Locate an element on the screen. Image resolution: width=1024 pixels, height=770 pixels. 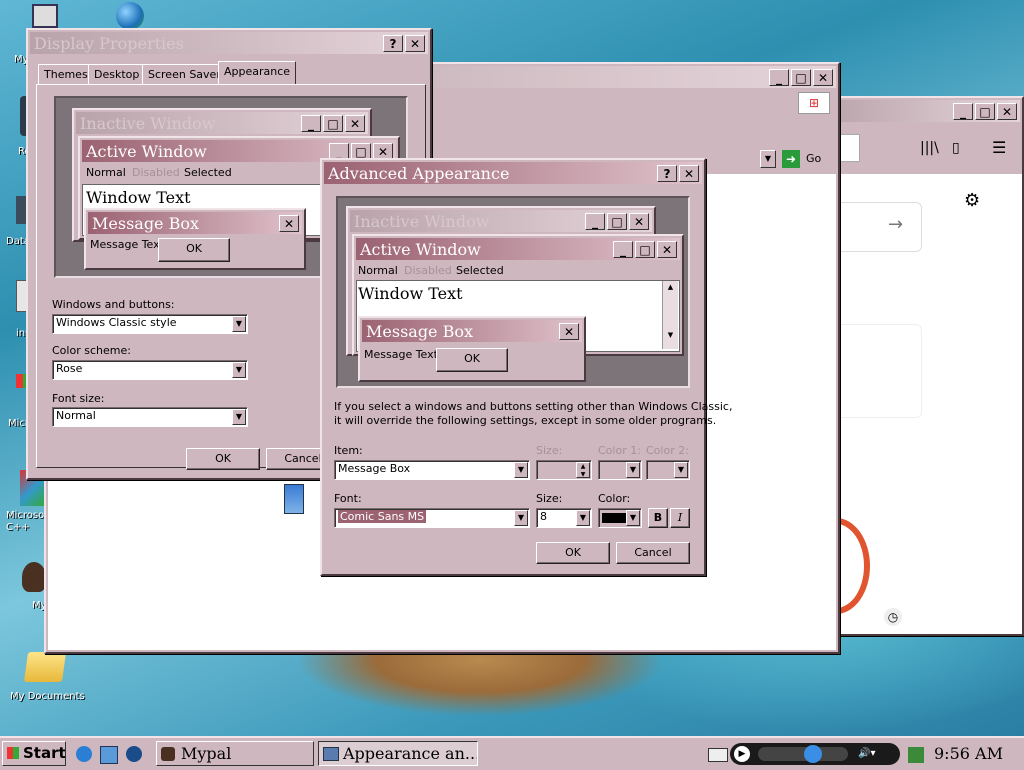
color2-picker: ▼ is located at coordinates (668, 470).